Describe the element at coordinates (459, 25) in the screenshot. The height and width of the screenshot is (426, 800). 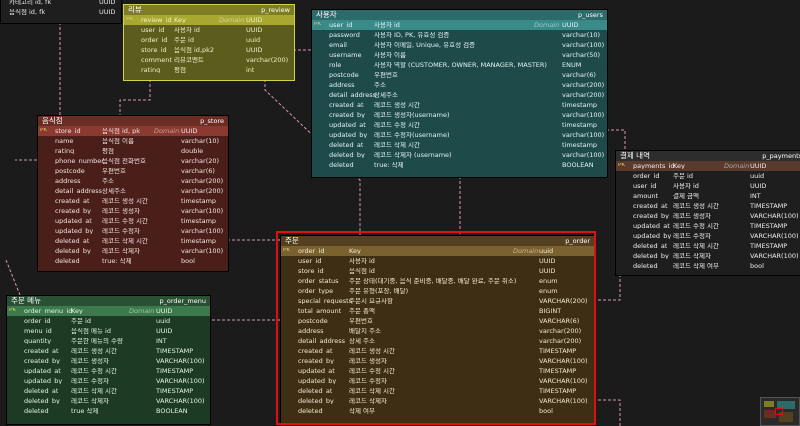
I see `column-header-row: PK user_id 사용자 id Domain UUID` at that location.